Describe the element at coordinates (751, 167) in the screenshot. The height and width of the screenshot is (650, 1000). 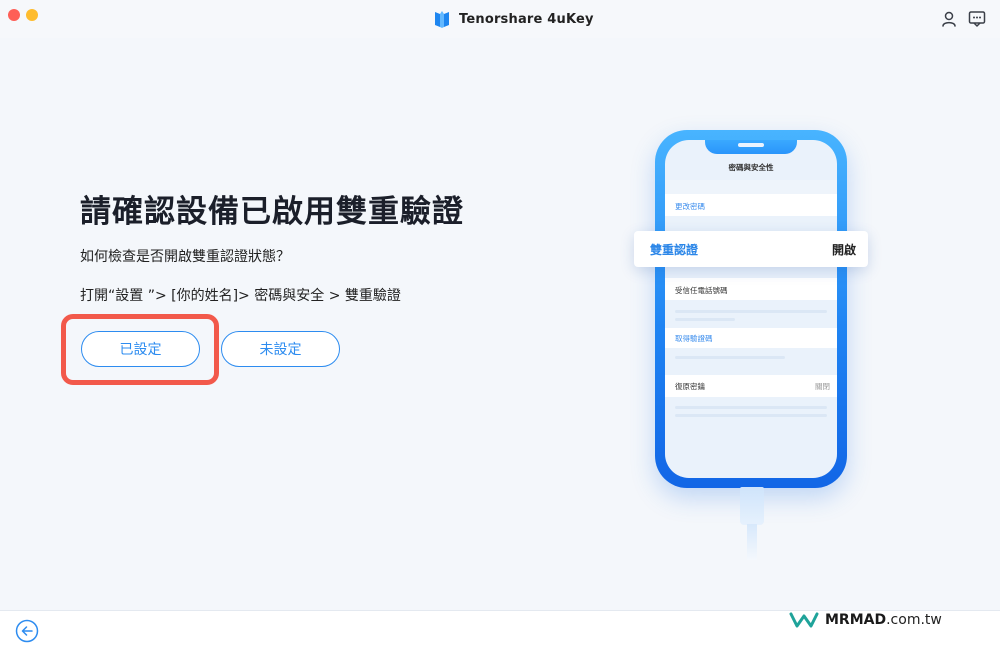
I see `phone-screen-title: 密碼與安全性` at that location.